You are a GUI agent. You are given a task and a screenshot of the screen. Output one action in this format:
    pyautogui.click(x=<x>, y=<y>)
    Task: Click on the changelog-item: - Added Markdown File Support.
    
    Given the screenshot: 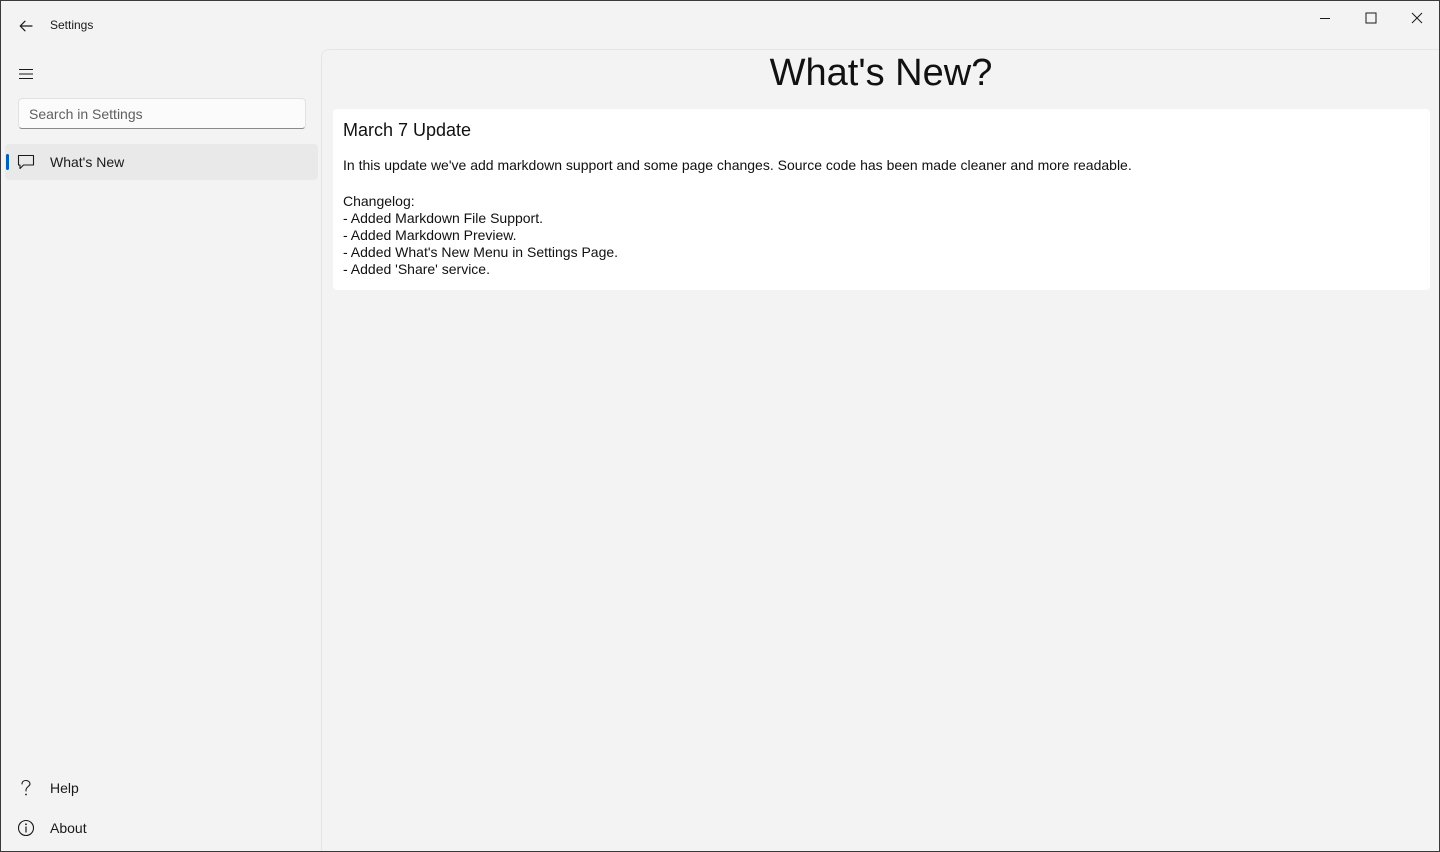 What is the action you would take?
    pyautogui.click(x=443, y=218)
    